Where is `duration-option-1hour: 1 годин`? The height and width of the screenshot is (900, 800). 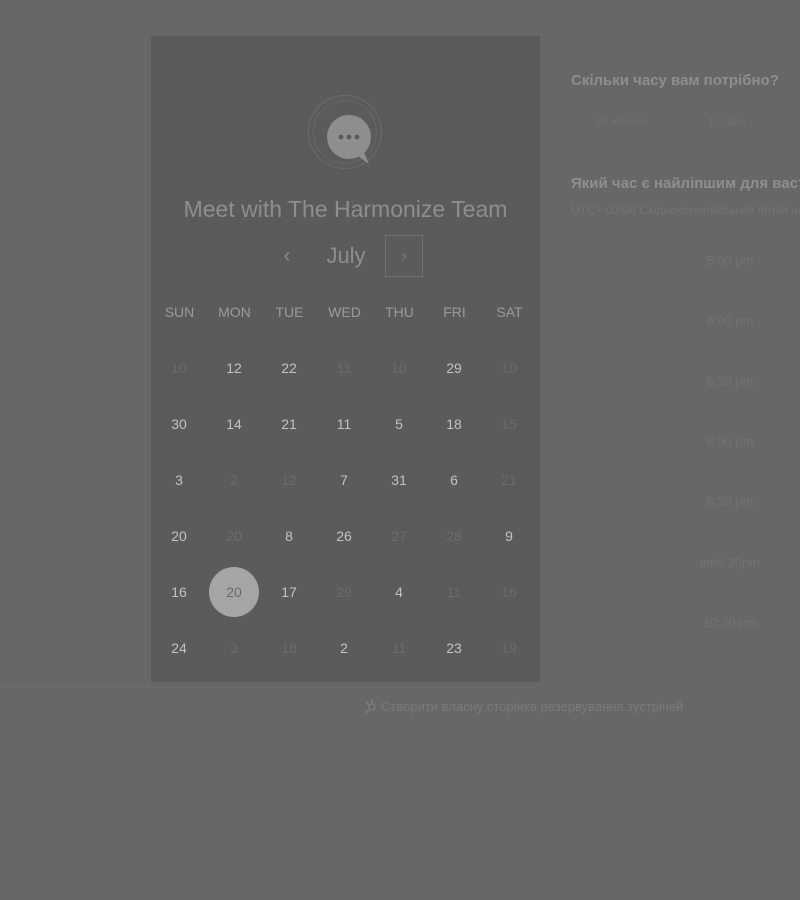
duration-option-1hour: 1 годин is located at coordinates (726, 122).